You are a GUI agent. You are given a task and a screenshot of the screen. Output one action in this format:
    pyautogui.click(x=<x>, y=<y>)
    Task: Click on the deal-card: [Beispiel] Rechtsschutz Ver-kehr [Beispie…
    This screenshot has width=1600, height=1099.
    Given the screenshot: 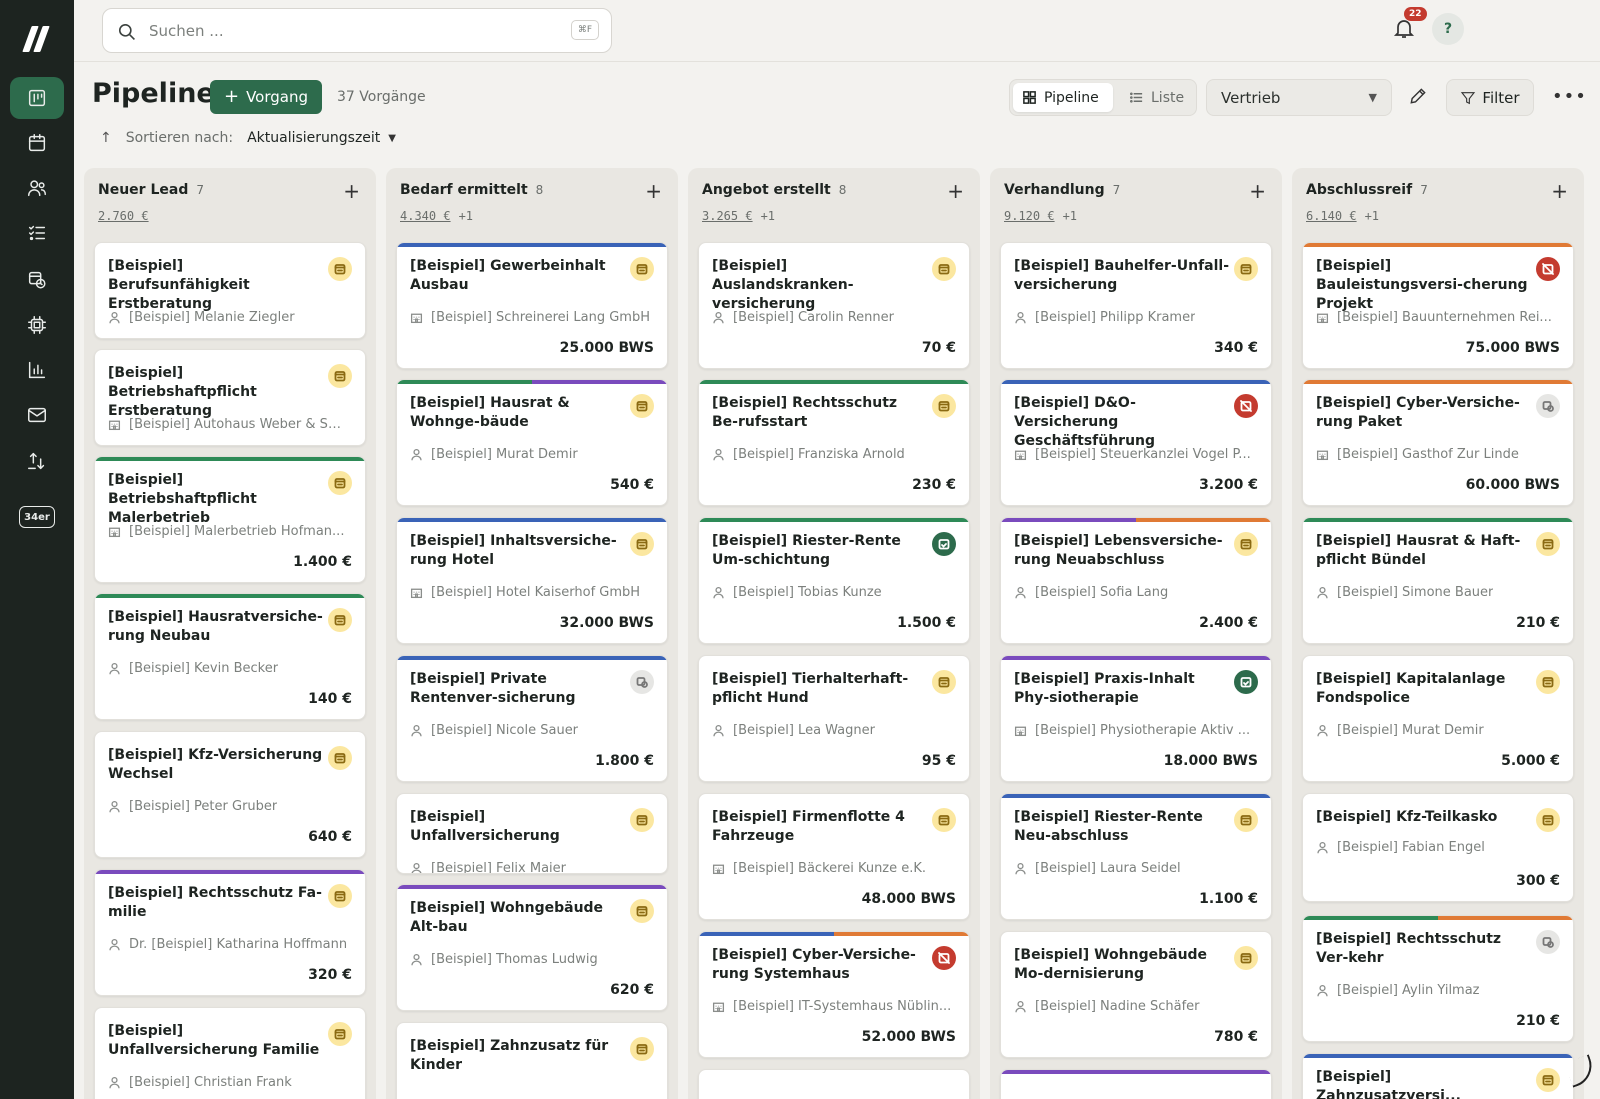 What is the action you would take?
    pyautogui.click(x=1438, y=978)
    